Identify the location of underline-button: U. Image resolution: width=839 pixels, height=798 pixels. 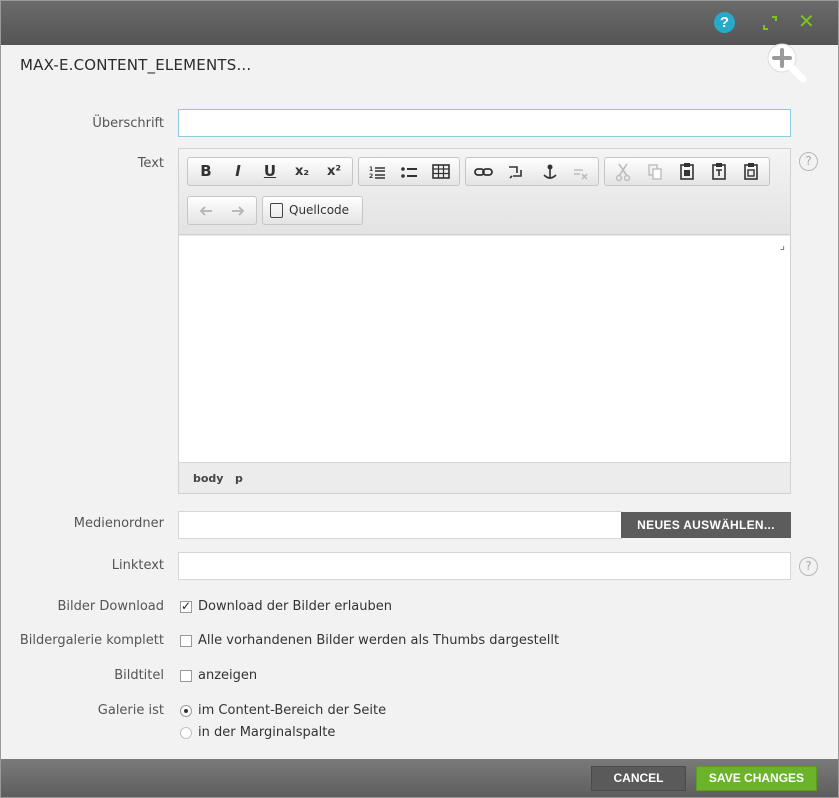
(270, 171).